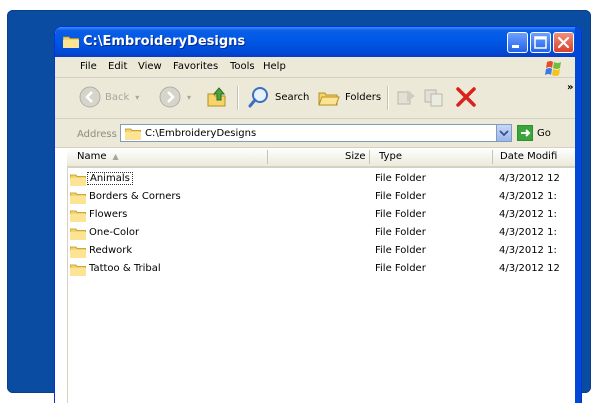  I want to click on forward-button: ▾, so click(175, 97).